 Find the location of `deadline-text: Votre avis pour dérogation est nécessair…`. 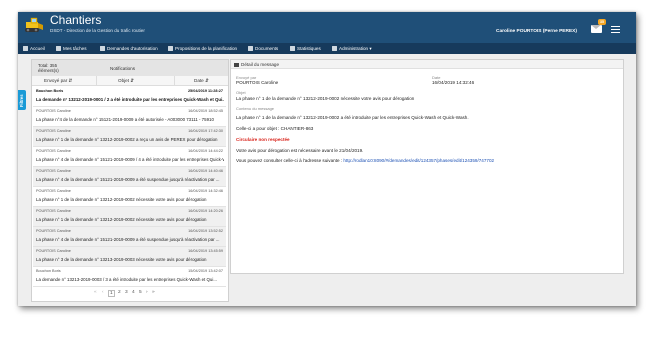

deadline-text: Votre avis pour dérogation est nécessair… is located at coordinates (300, 150).